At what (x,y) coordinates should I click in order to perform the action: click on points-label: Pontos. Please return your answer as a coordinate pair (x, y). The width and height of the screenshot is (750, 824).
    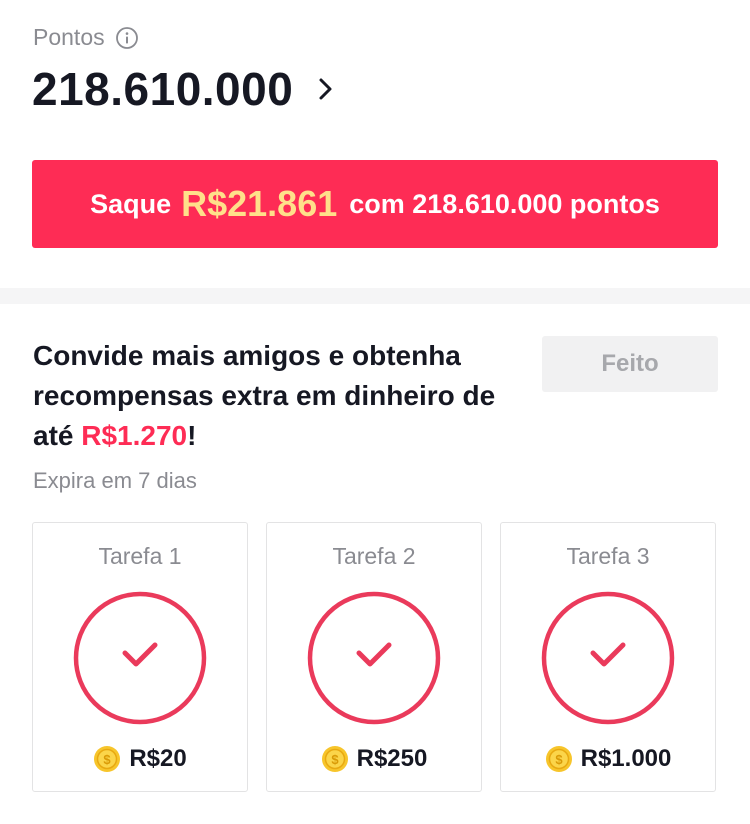
    Looking at the image, I should click on (69, 37).